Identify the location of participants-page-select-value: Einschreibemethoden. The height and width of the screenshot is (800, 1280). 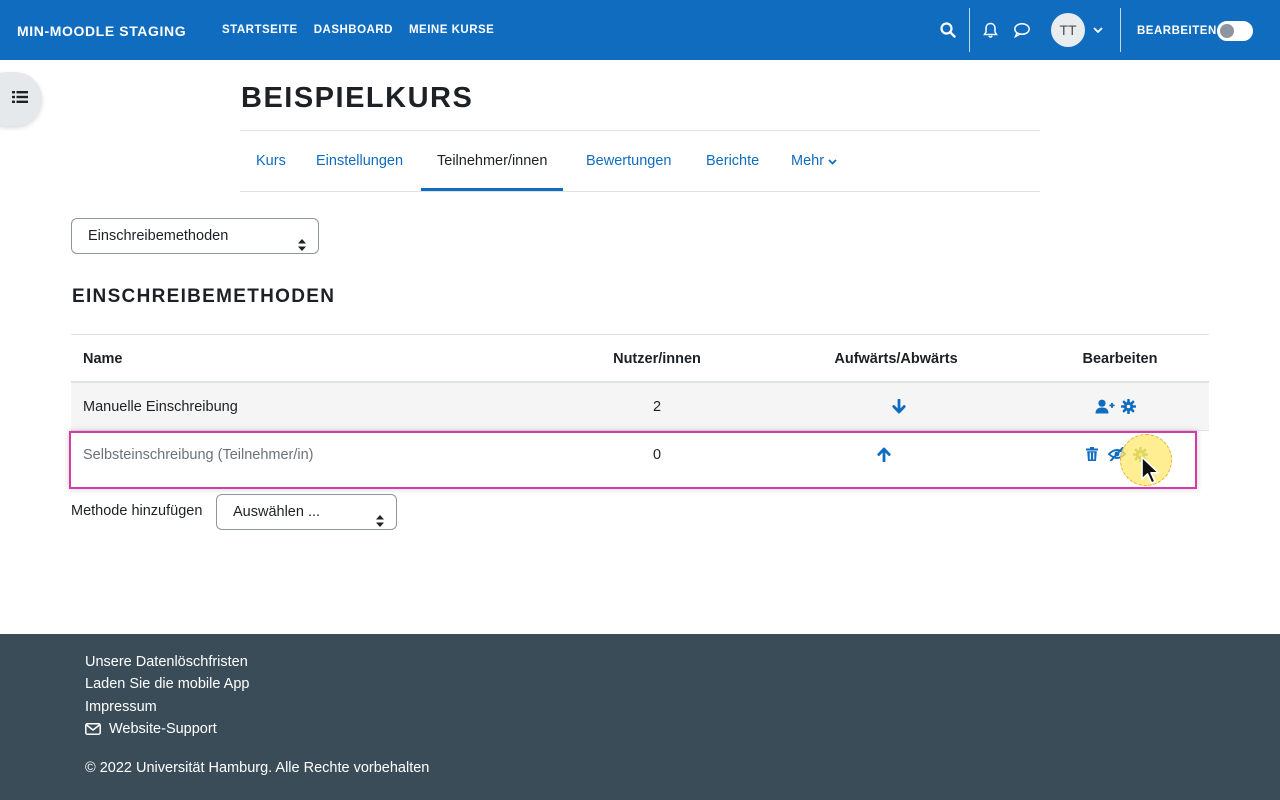
(158, 236).